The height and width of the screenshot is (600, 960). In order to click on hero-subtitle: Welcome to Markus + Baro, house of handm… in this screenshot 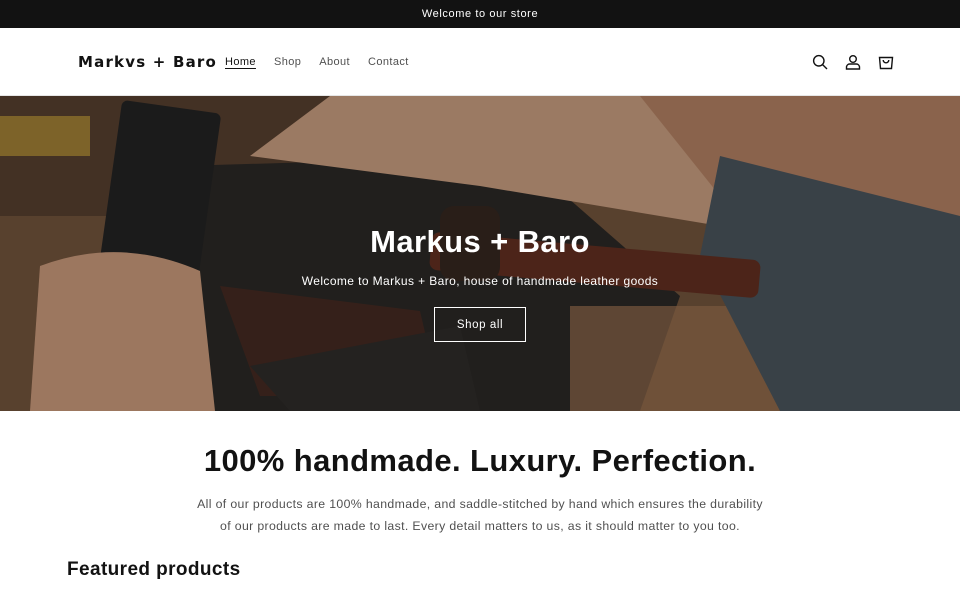, I will do `click(480, 281)`.